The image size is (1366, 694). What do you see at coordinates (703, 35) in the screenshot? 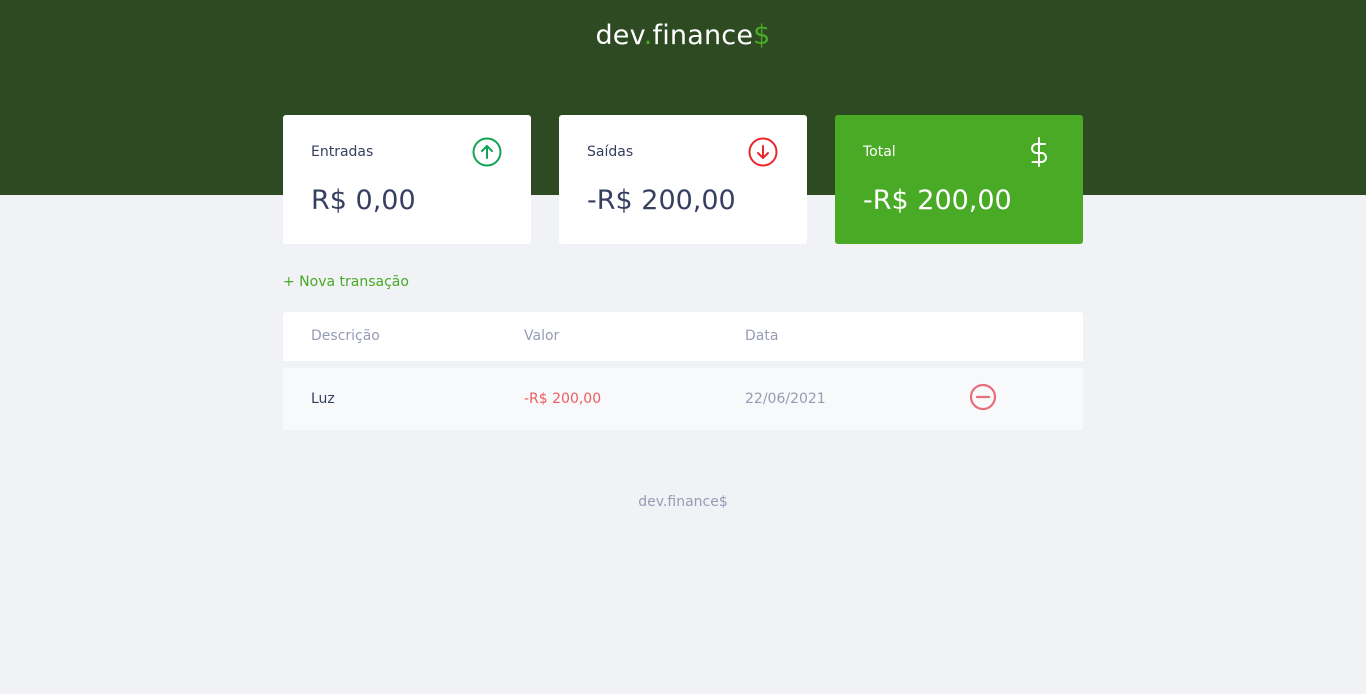
I see `logo-text-finance: finance` at bounding box center [703, 35].